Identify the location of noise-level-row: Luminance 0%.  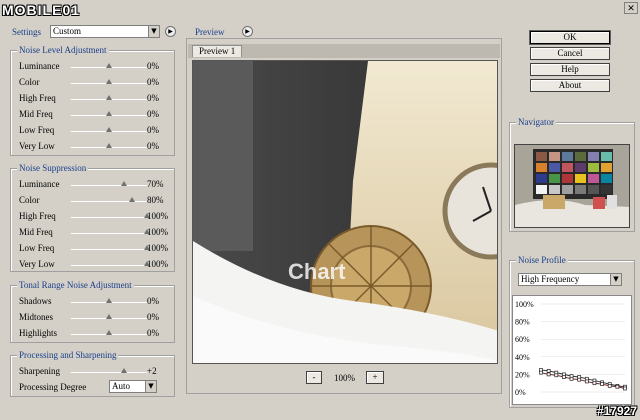
(94, 67).